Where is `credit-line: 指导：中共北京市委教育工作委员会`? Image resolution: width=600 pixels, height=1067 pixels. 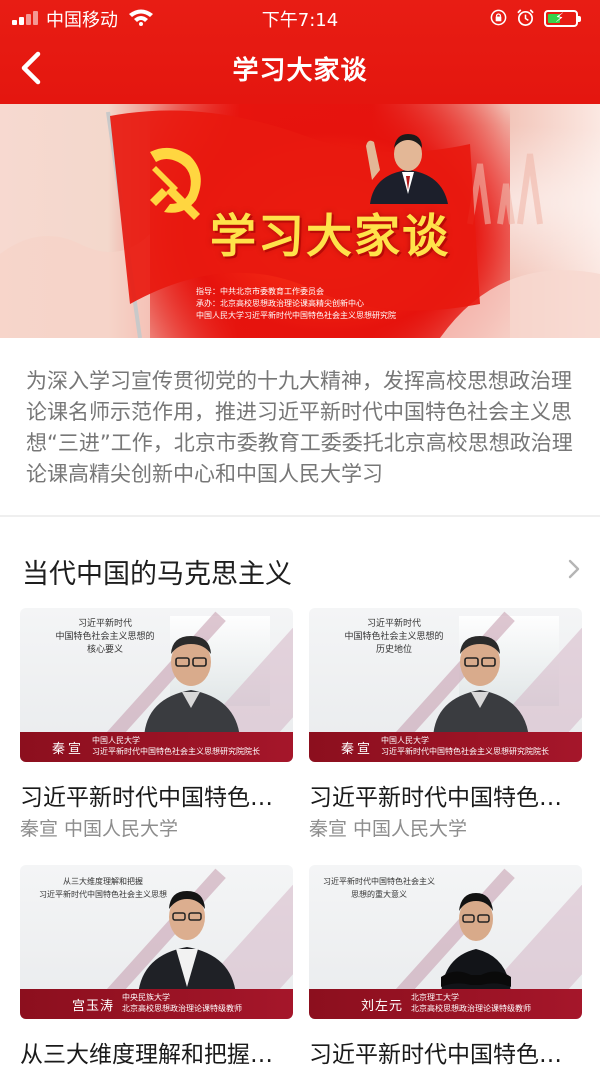
credit-line: 指导：中共北京市委教育工作委员会 is located at coordinates (260, 291).